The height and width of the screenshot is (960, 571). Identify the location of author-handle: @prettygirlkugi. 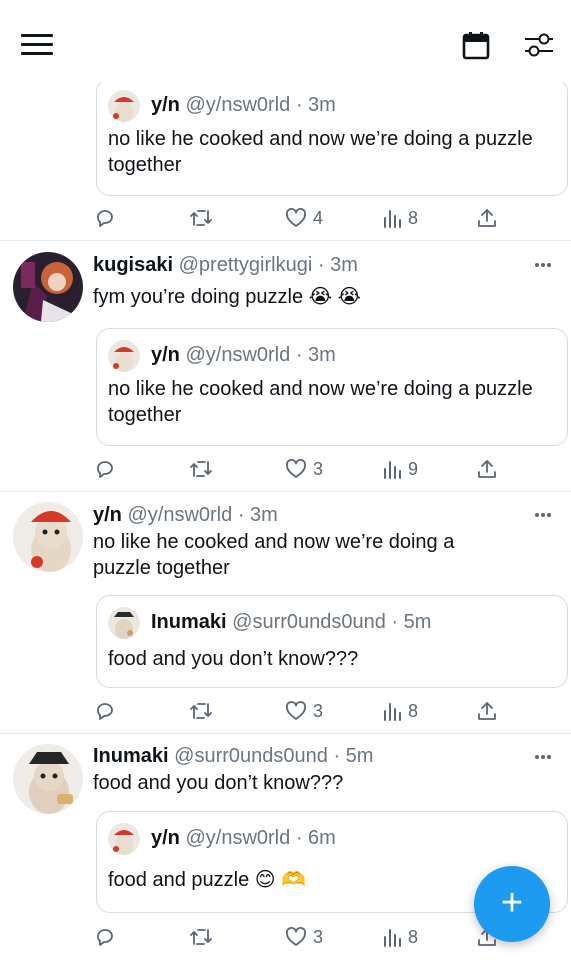
(246, 265).